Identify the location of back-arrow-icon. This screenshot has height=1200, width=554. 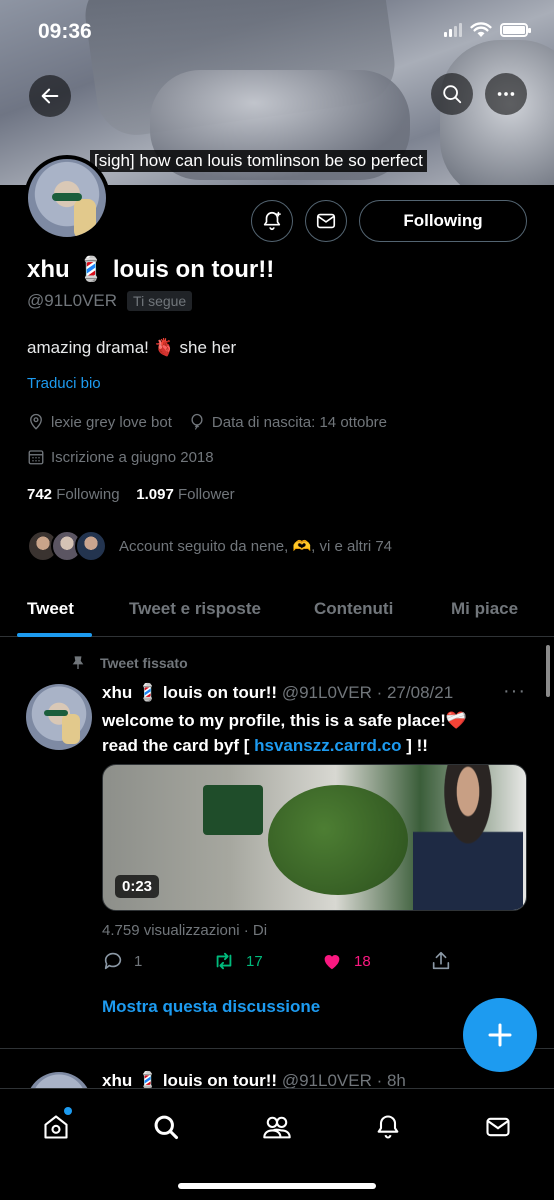
(50, 96).